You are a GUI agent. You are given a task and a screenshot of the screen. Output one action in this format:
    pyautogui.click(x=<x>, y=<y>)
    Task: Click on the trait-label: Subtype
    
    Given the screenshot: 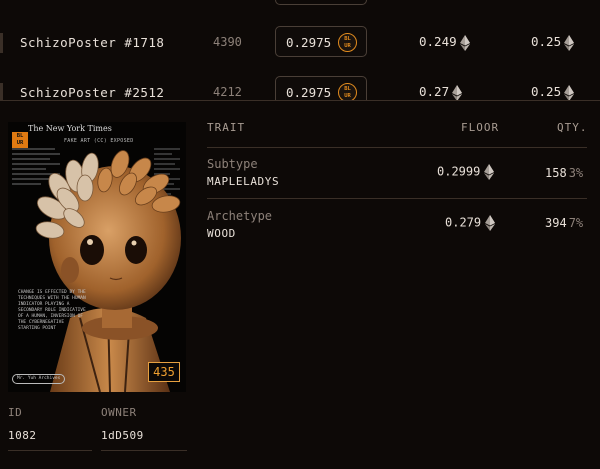 What is the action you would take?
    pyautogui.click(x=232, y=164)
    